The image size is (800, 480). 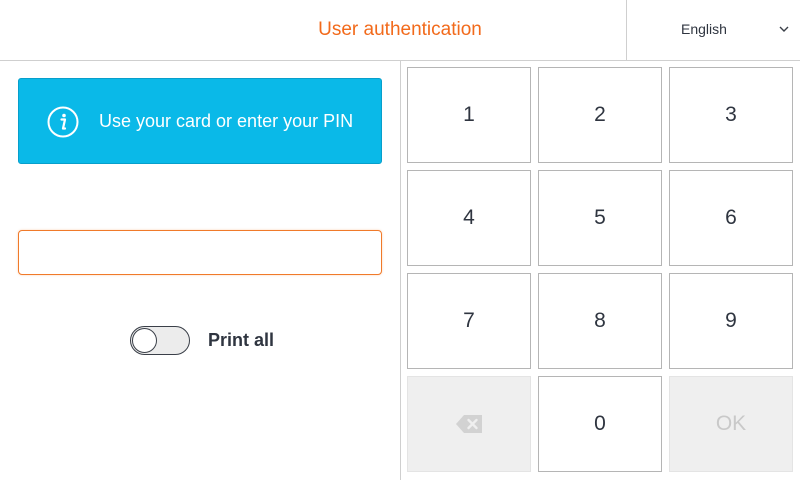 I want to click on key-9: 9, so click(x=731, y=321).